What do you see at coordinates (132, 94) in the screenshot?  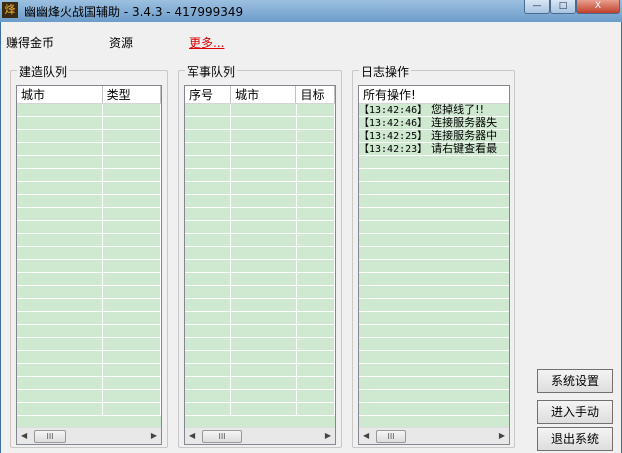 I see `column-header: 类型` at bounding box center [132, 94].